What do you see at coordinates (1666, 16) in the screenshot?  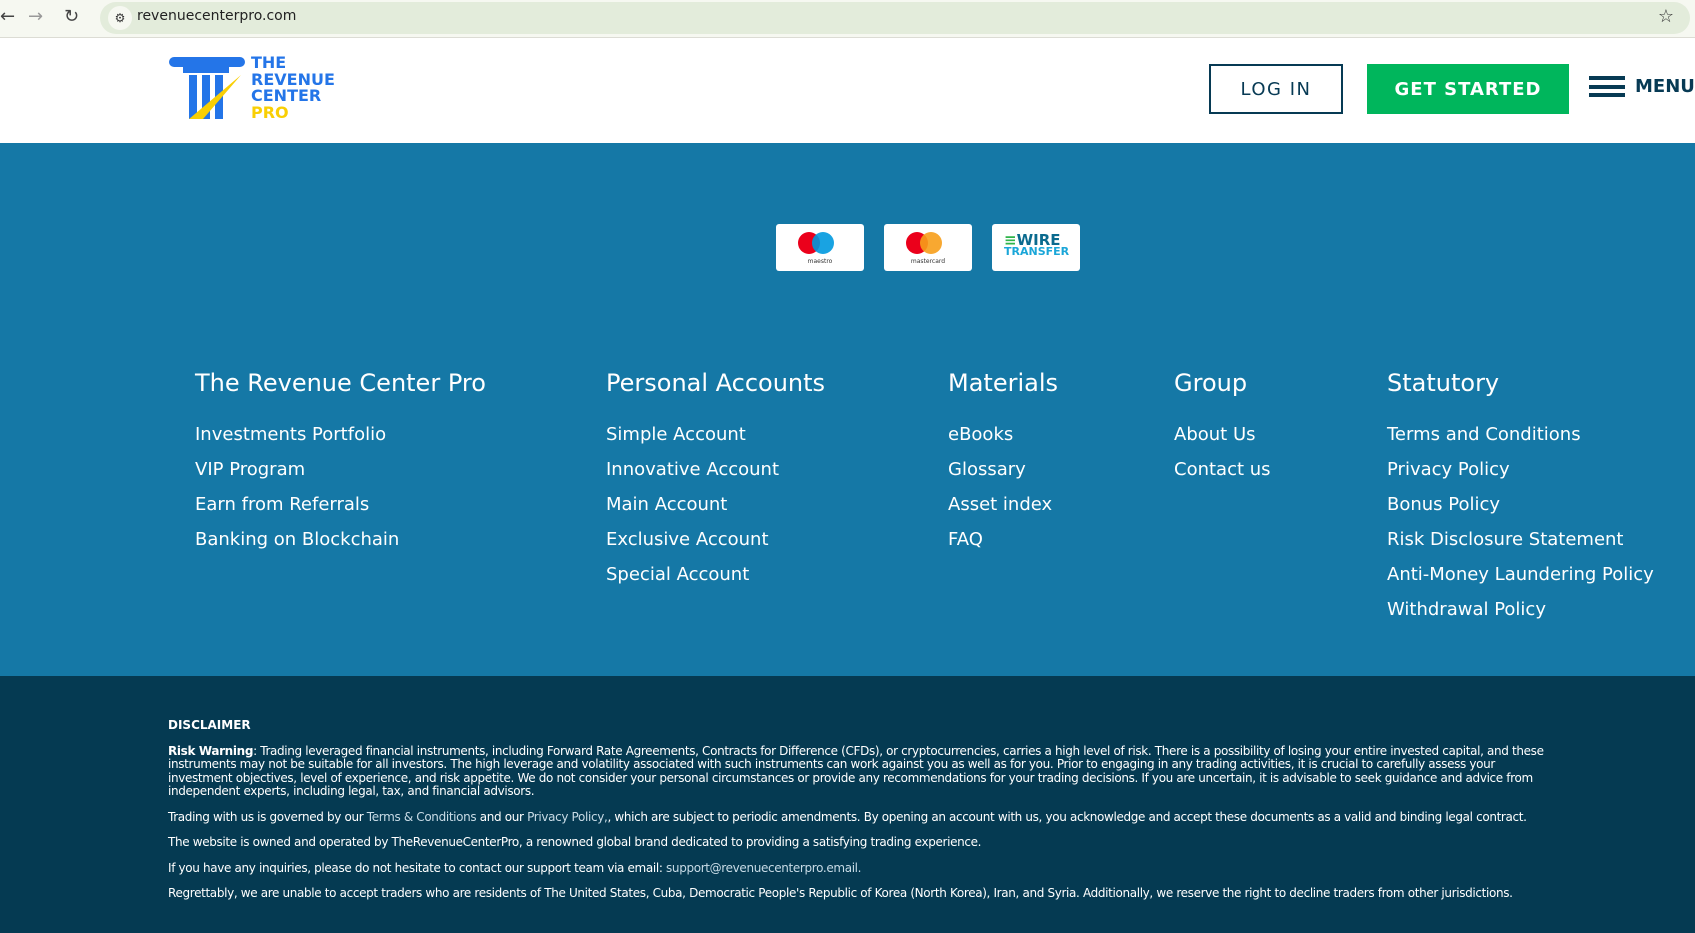 I see `bookmark-star-icon: ☆` at bounding box center [1666, 16].